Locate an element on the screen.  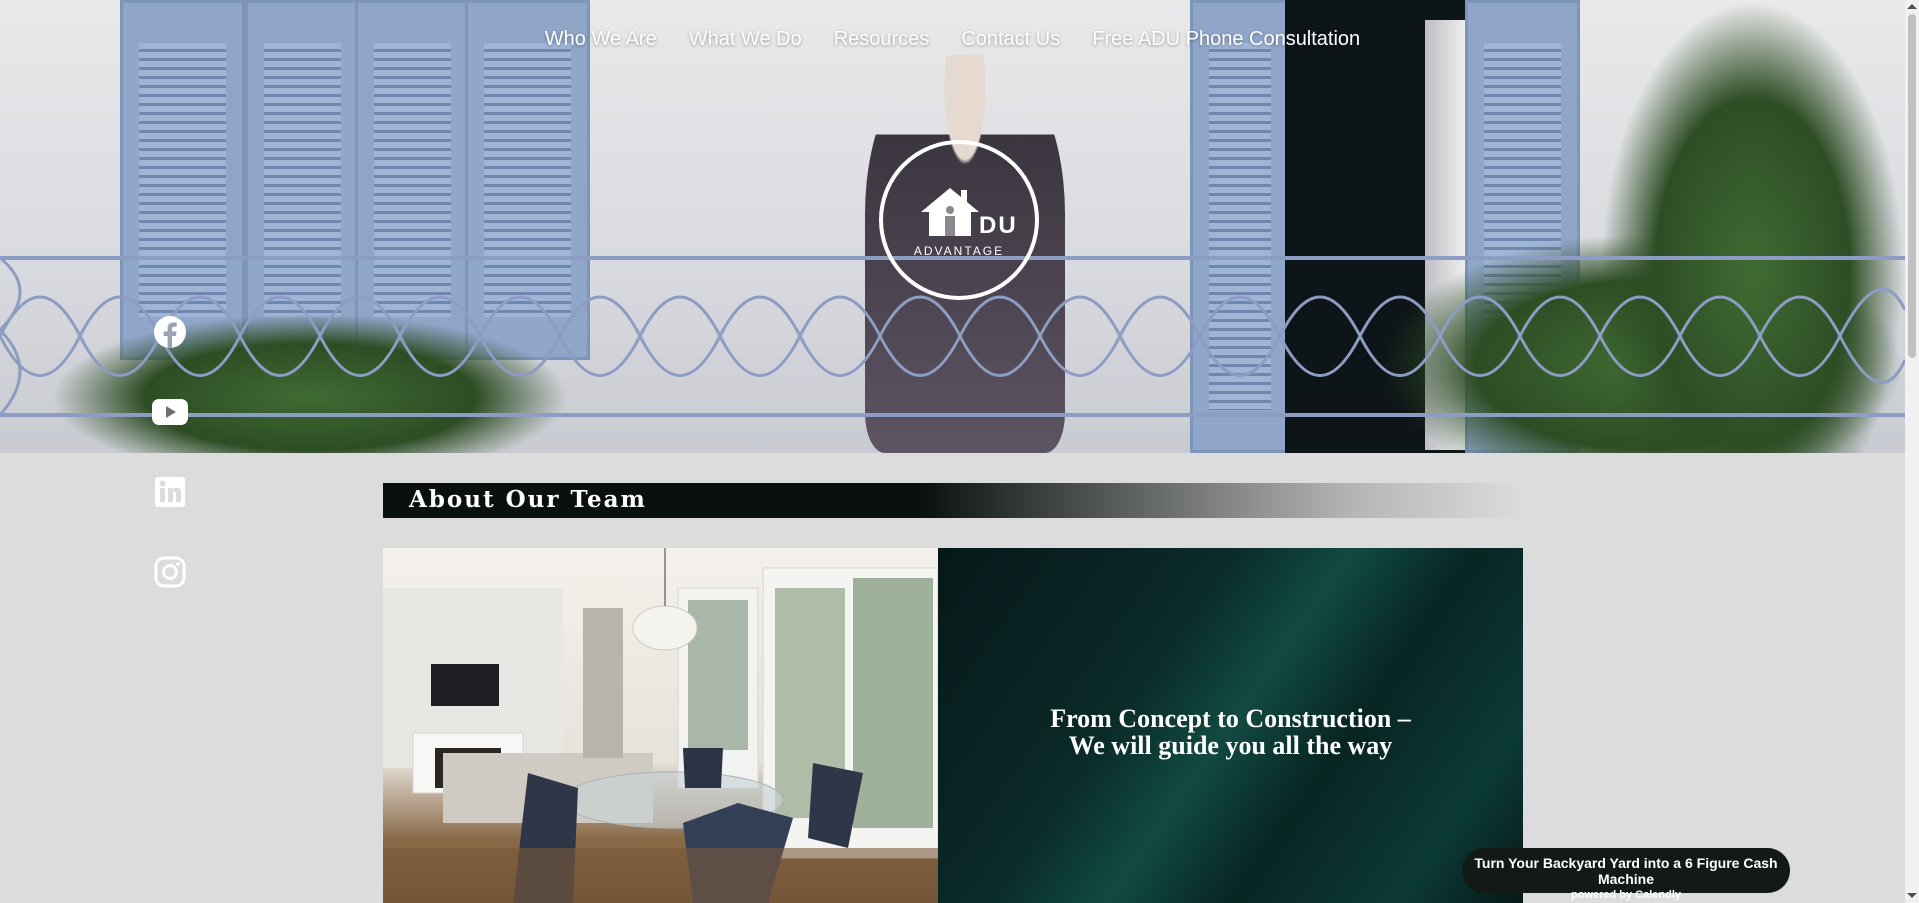
dining-room-photo is located at coordinates (660, 725).